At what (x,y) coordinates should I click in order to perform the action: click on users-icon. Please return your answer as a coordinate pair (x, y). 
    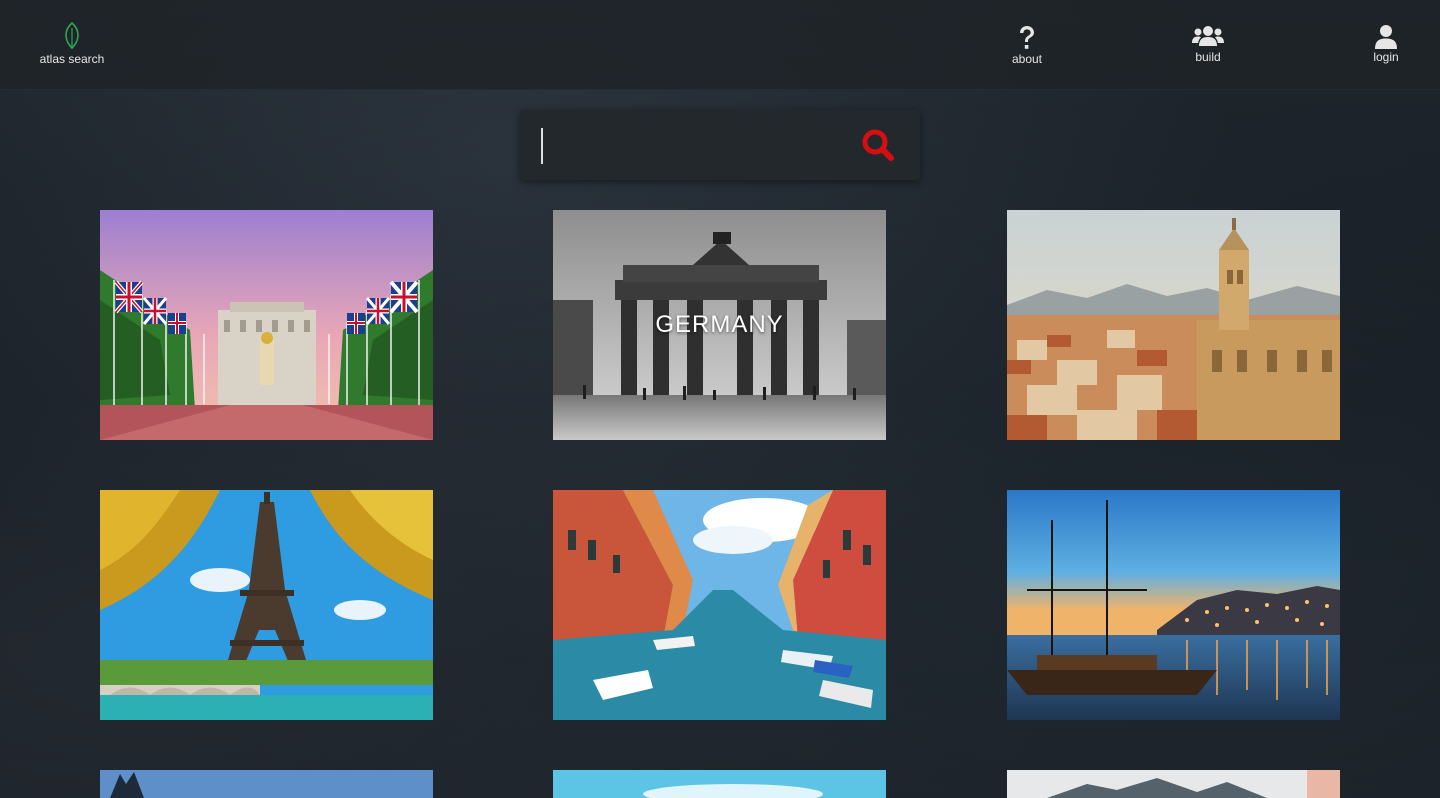
    Looking at the image, I should click on (1208, 36).